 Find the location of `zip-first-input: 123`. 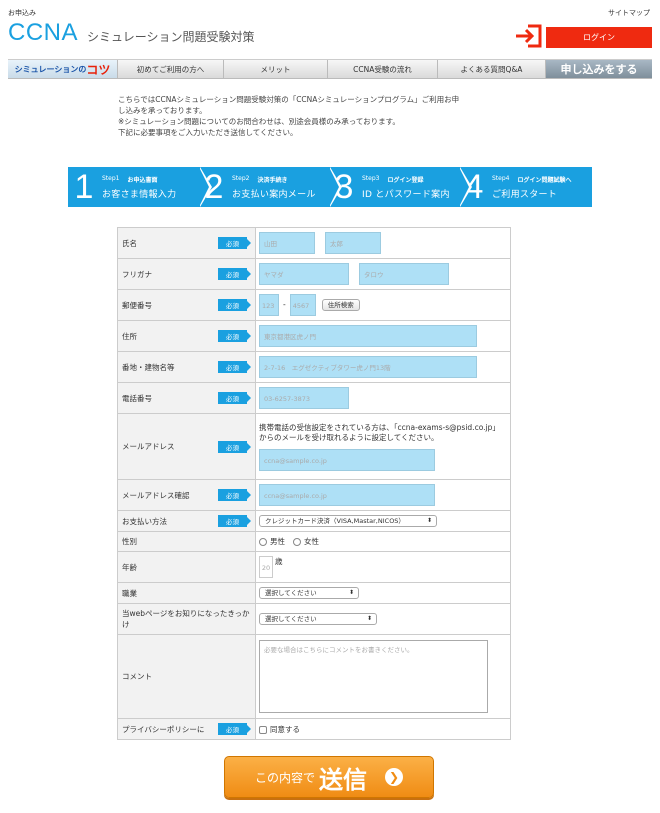

zip-first-input: 123 is located at coordinates (269, 305).